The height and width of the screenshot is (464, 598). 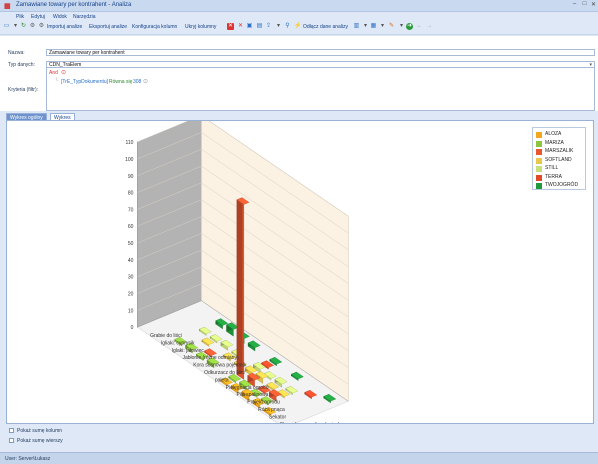 What do you see at coordinates (23, 26) in the screenshot?
I see `refresh-icon: ↻` at bounding box center [23, 26].